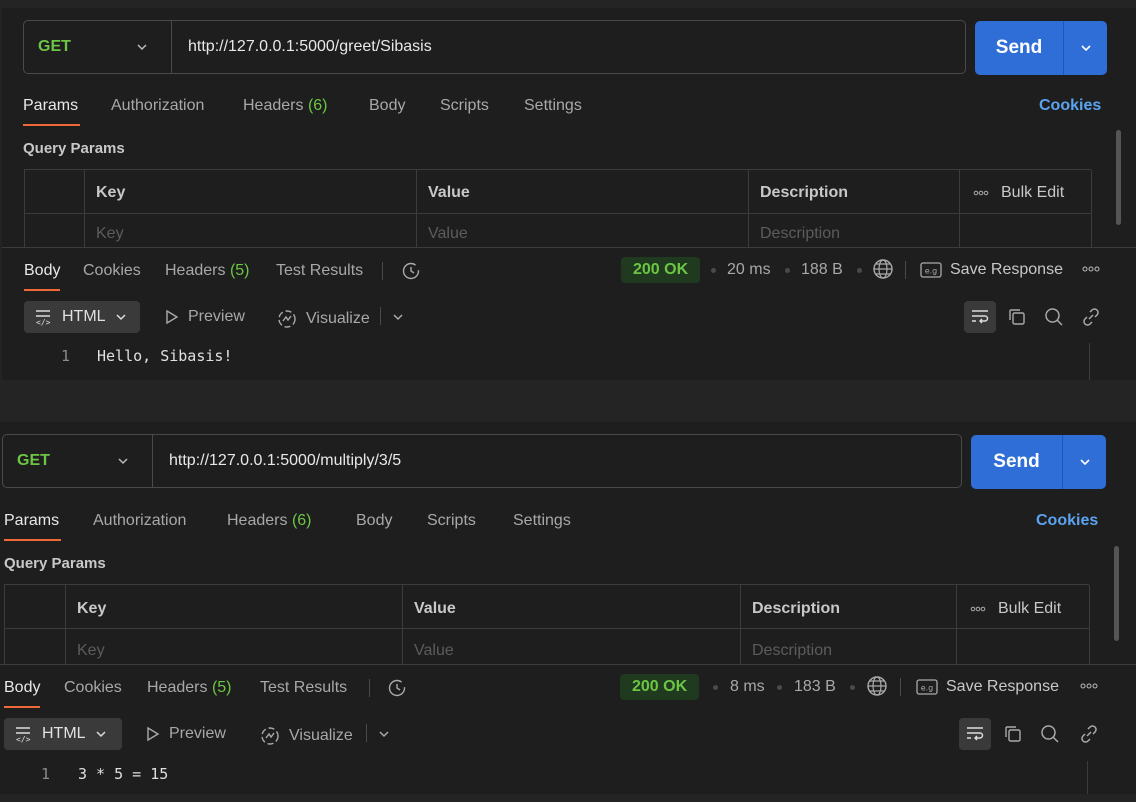  Describe the element at coordinates (123, 774) in the screenshot. I see `response-body: 3 * 5 = 15` at that location.